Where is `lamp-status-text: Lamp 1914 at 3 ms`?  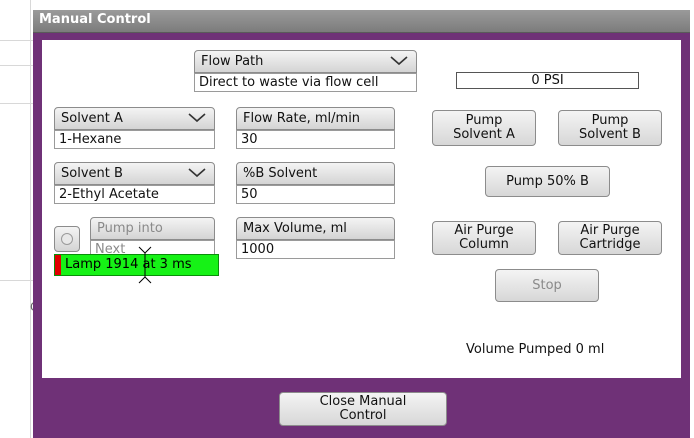 lamp-status-text: Lamp 1914 at 3 ms is located at coordinates (128, 264).